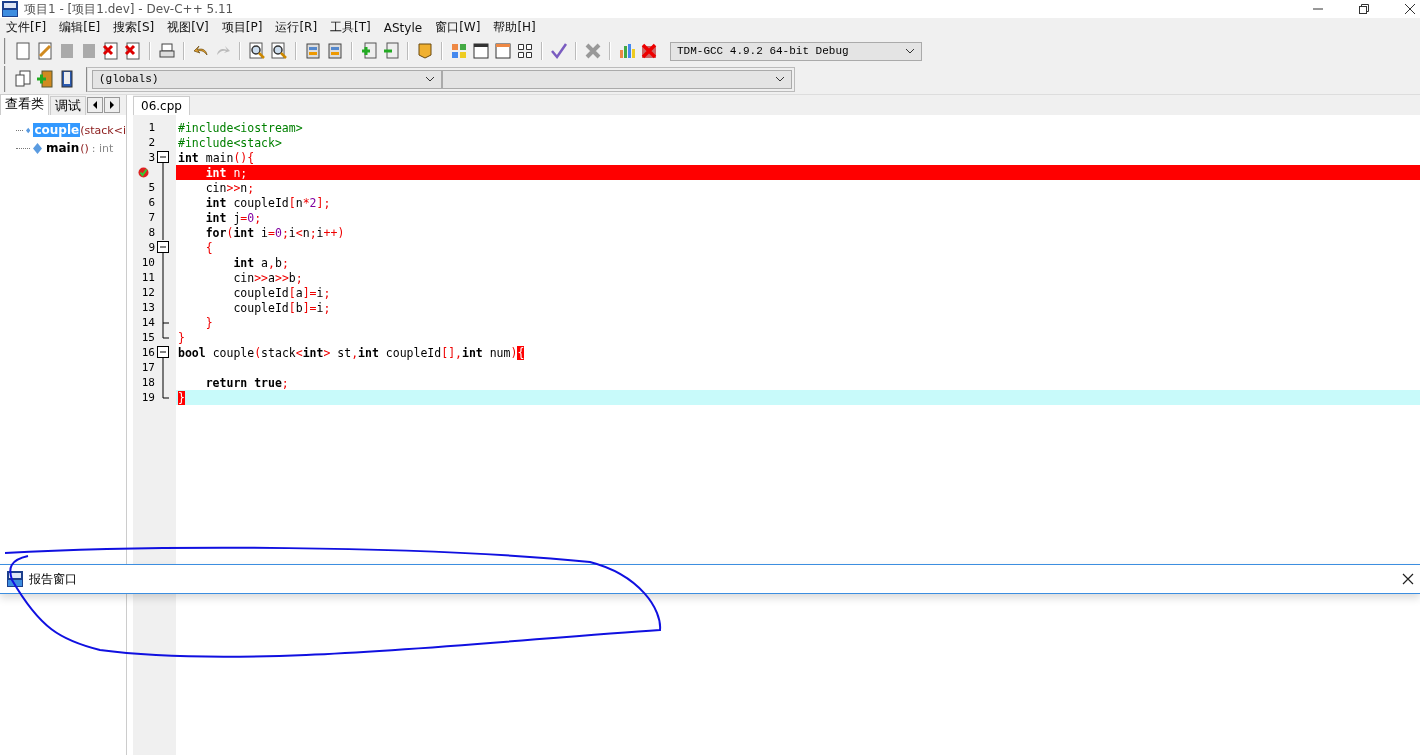 The image size is (1420, 755). Describe the element at coordinates (129, 9) in the screenshot. I see `window-title: 项目1 - [项目1.dev] - Dev-C++ 5.11` at that location.